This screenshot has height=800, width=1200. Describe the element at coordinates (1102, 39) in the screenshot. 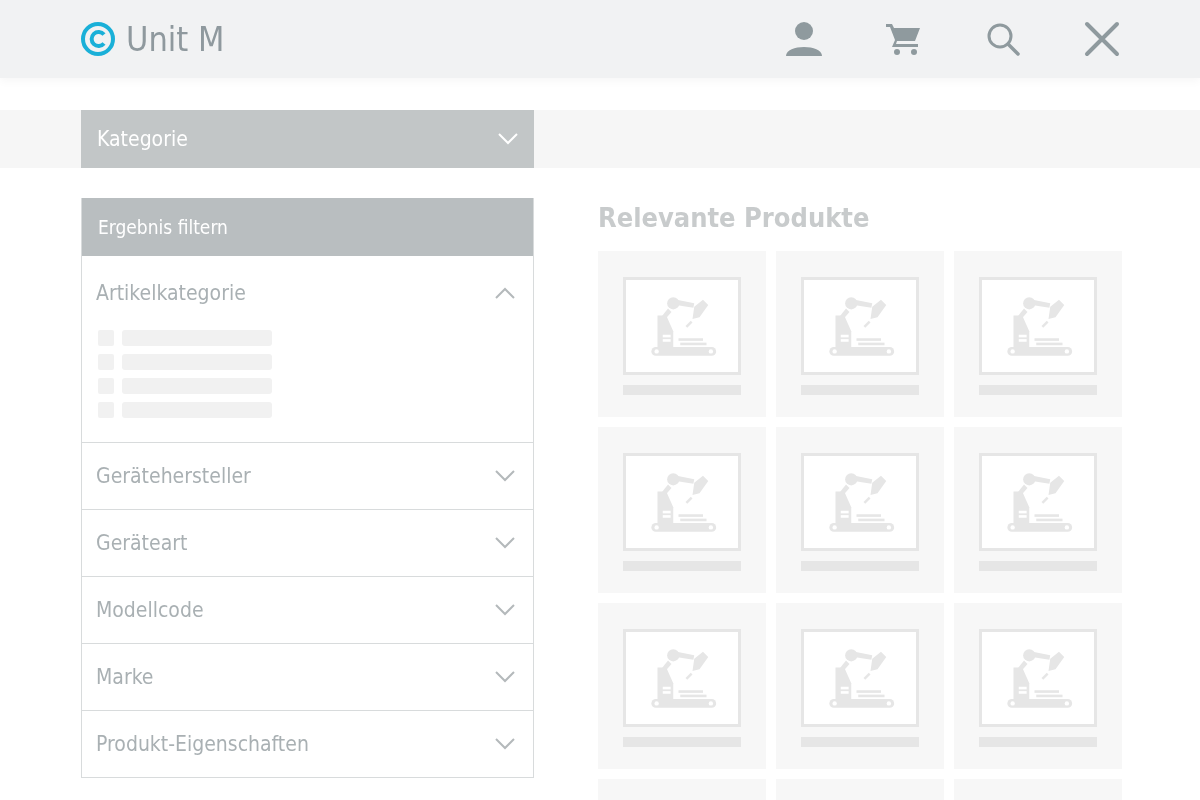

I see `close-icon` at that location.